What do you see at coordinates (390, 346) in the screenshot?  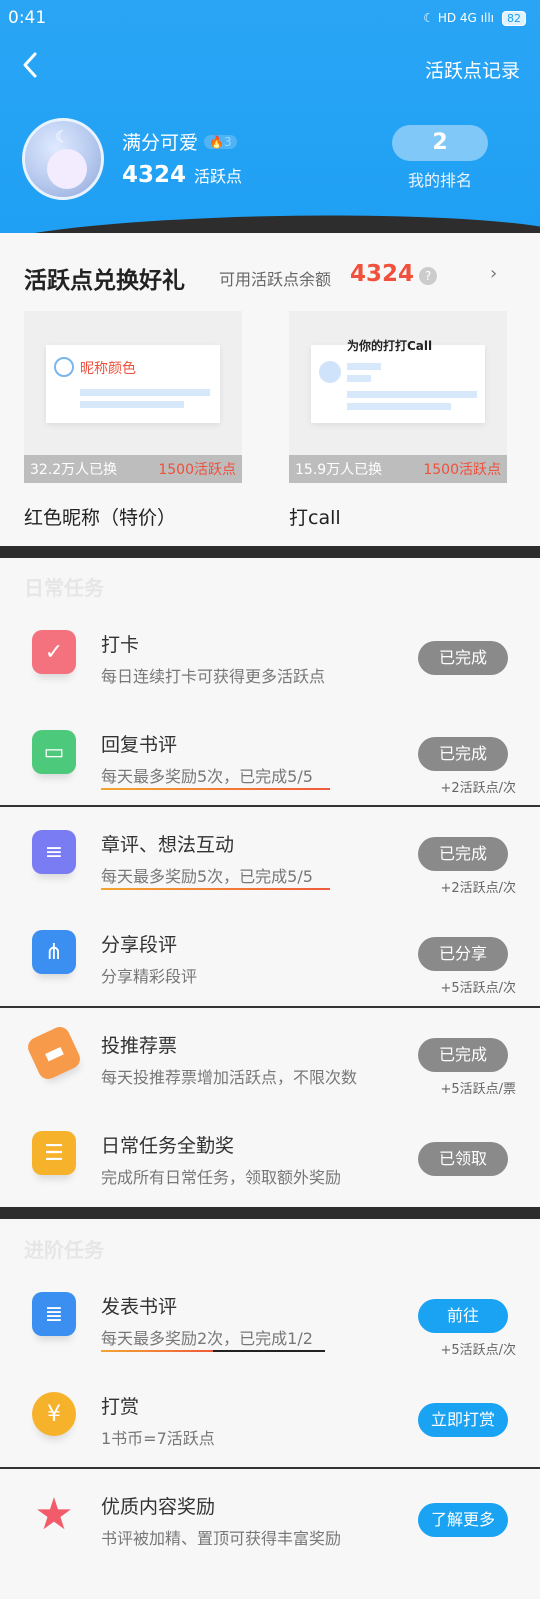 I see `preview-label: 为你的打打Call` at bounding box center [390, 346].